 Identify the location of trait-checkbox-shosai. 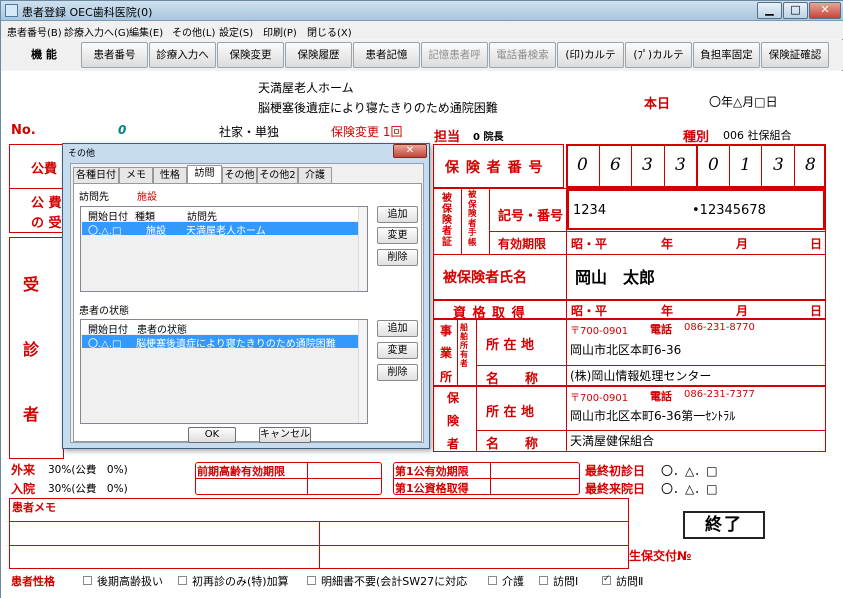
(182, 580).